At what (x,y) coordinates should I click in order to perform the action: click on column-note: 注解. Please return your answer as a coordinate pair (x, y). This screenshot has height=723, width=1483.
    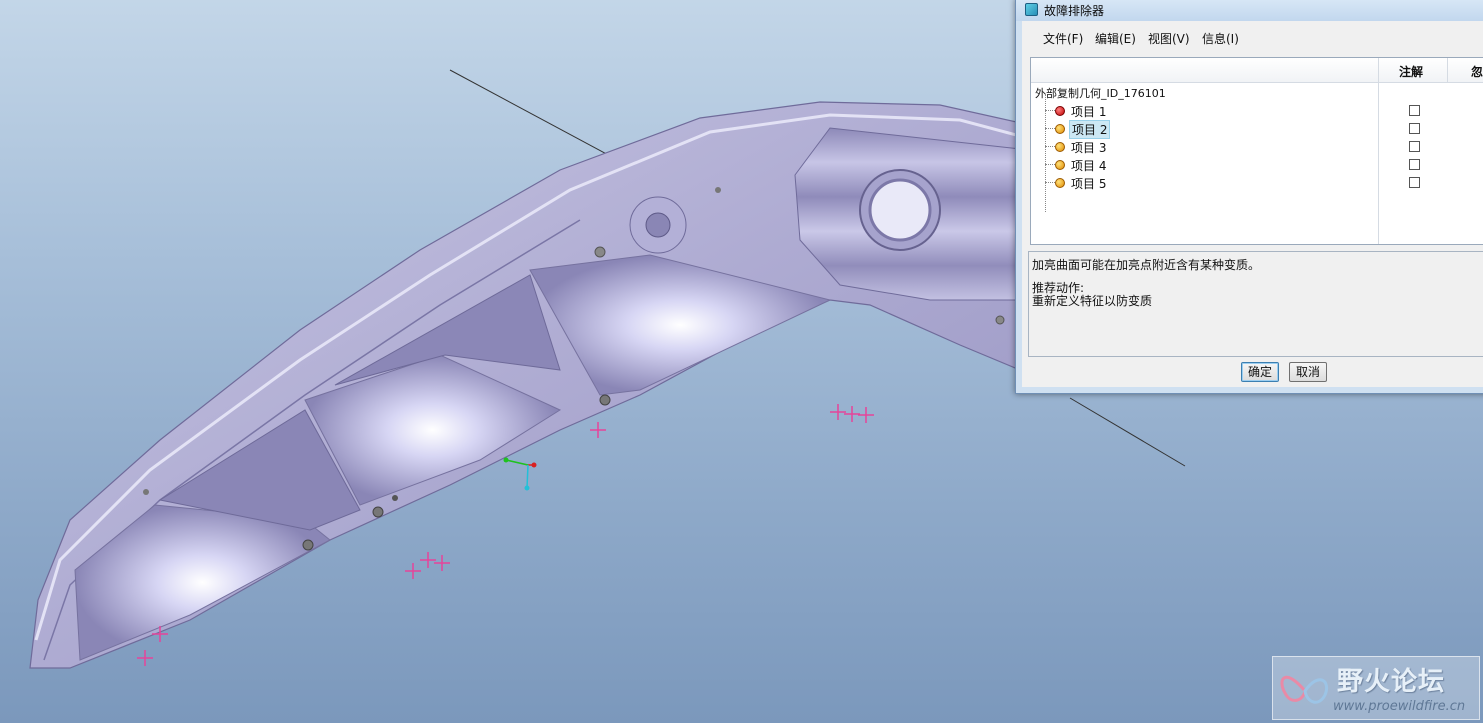
    Looking at the image, I should click on (1411, 71).